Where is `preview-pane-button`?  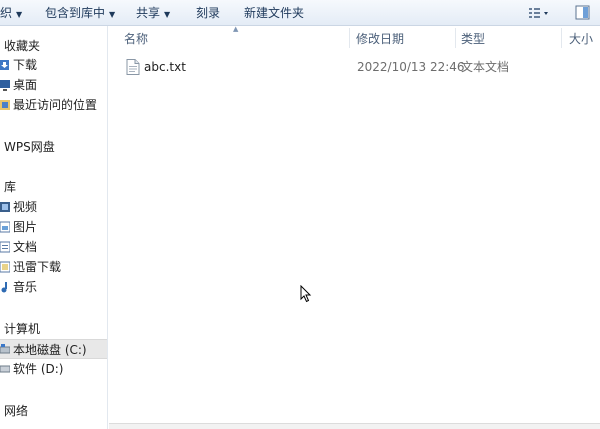 preview-pane-button is located at coordinates (583, 13).